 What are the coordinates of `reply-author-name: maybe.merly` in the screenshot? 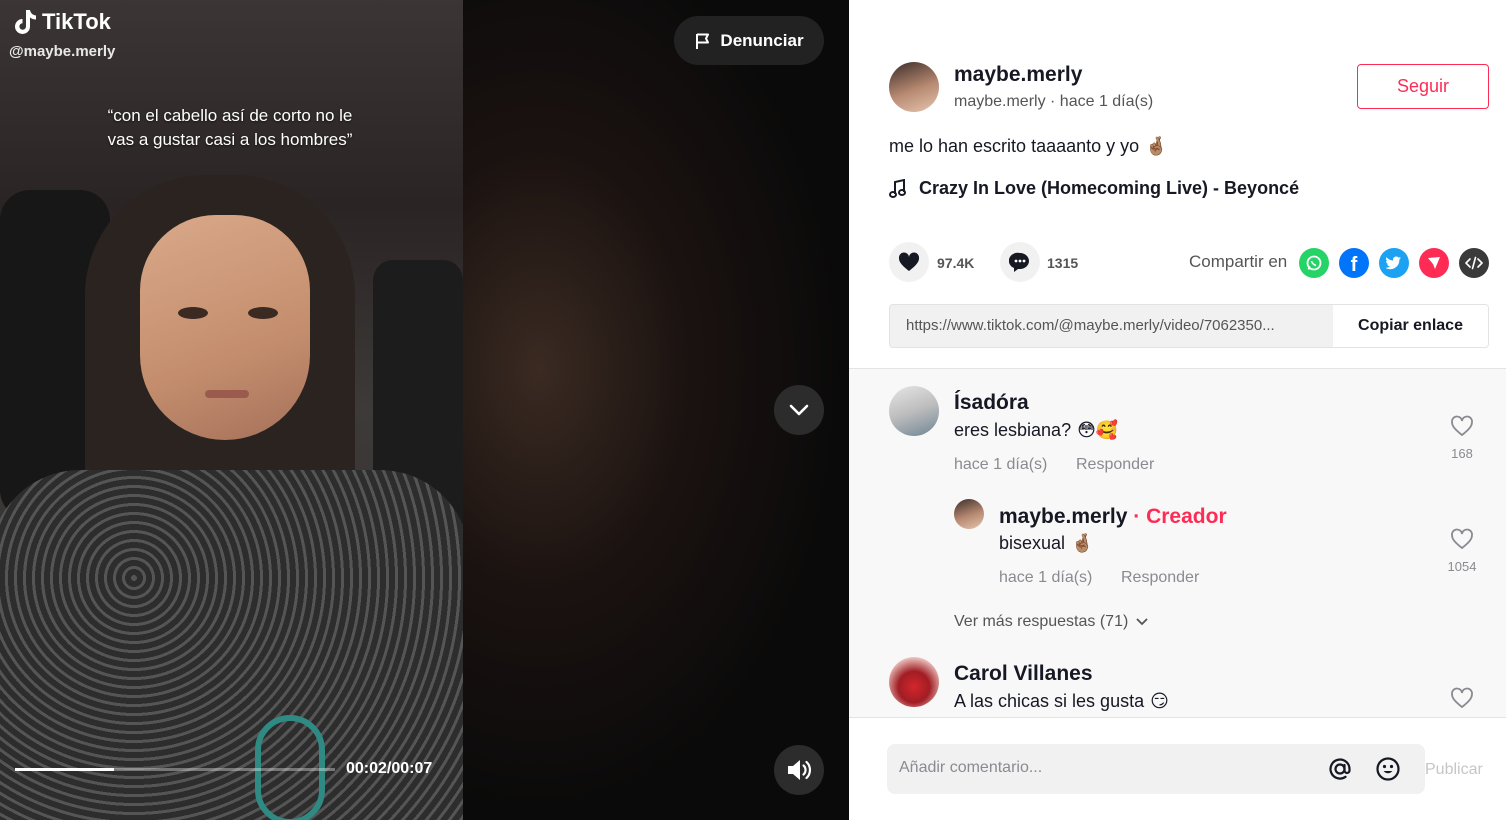 It's located at (1063, 516).